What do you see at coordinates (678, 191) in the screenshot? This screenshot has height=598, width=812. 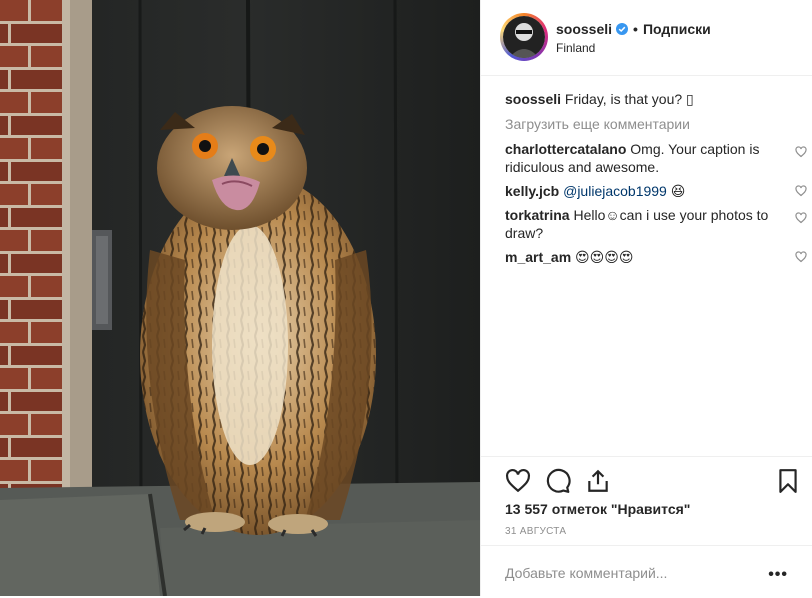 I see `comment-text: 😆` at bounding box center [678, 191].